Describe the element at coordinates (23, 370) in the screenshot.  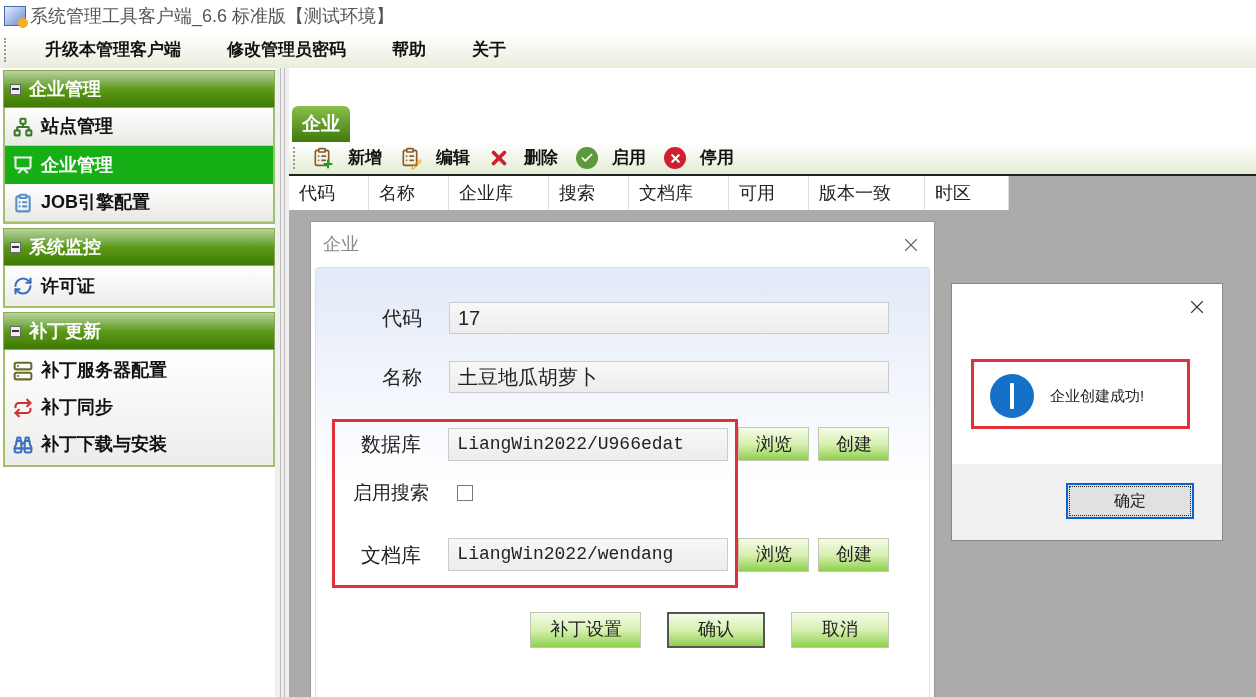
I see `server-icon` at that location.